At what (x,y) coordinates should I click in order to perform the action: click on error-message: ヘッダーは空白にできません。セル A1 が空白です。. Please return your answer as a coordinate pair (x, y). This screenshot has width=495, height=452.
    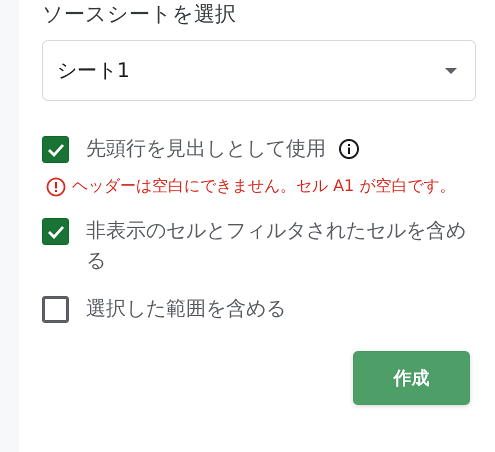
    Looking at the image, I should click on (264, 186).